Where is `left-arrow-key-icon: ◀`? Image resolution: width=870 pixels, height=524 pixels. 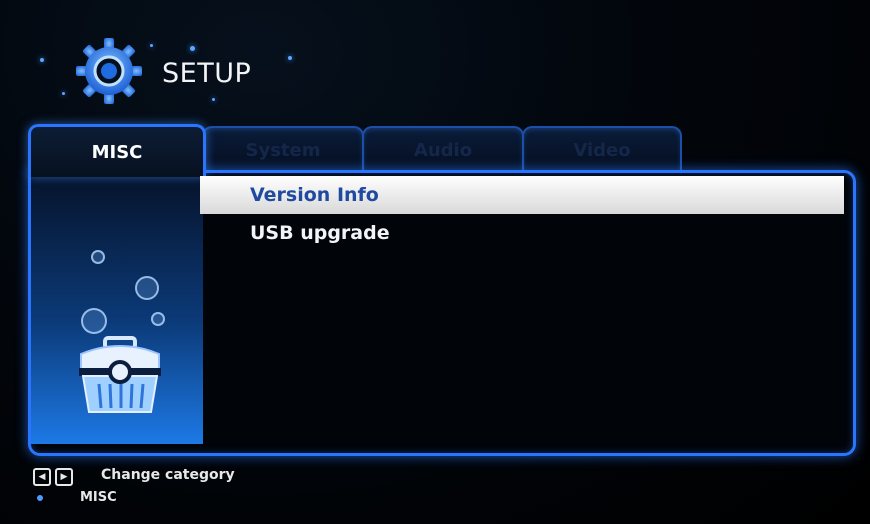 left-arrow-key-icon: ◀ is located at coordinates (42, 477).